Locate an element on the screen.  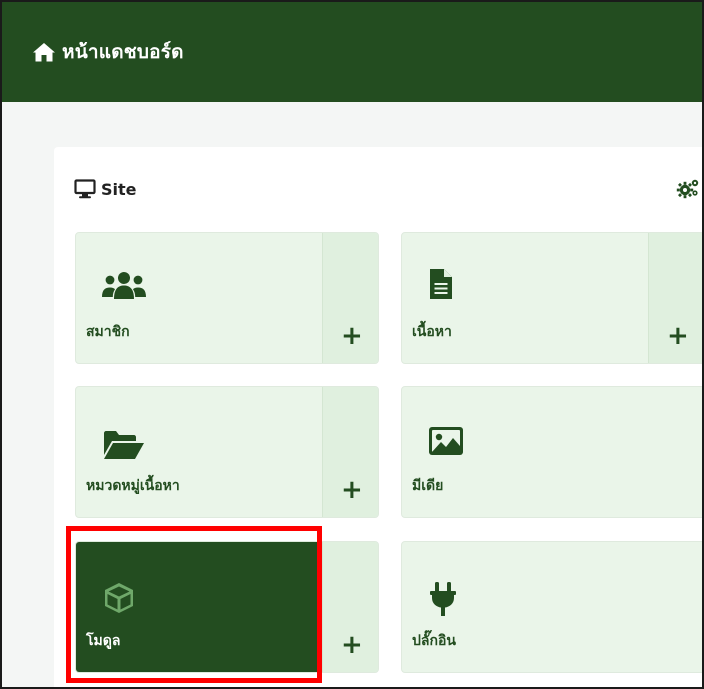
add-content-button: + is located at coordinates (675, 298).